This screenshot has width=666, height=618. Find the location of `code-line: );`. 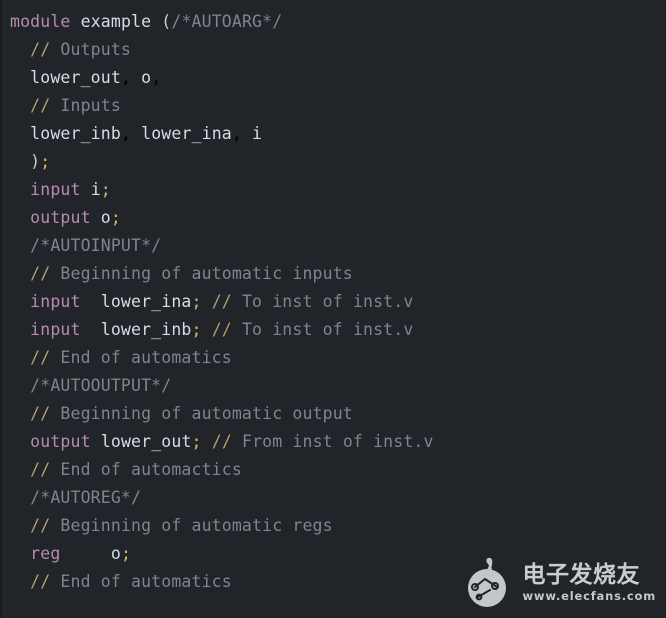

code-line: ); is located at coordinates (334, 162).